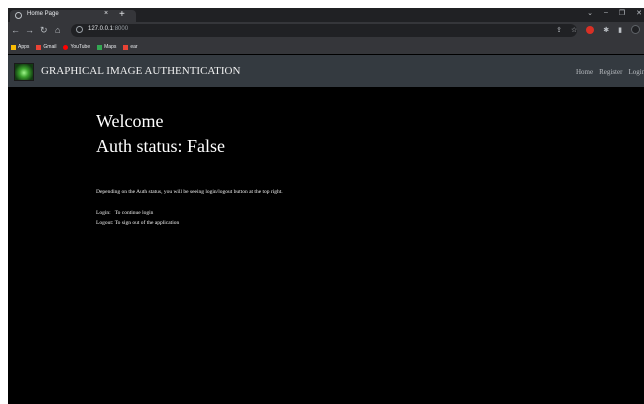 The height and width of the screenshot is (404, 644). I want to click on reload-icon: ↻, so click(44, 30).